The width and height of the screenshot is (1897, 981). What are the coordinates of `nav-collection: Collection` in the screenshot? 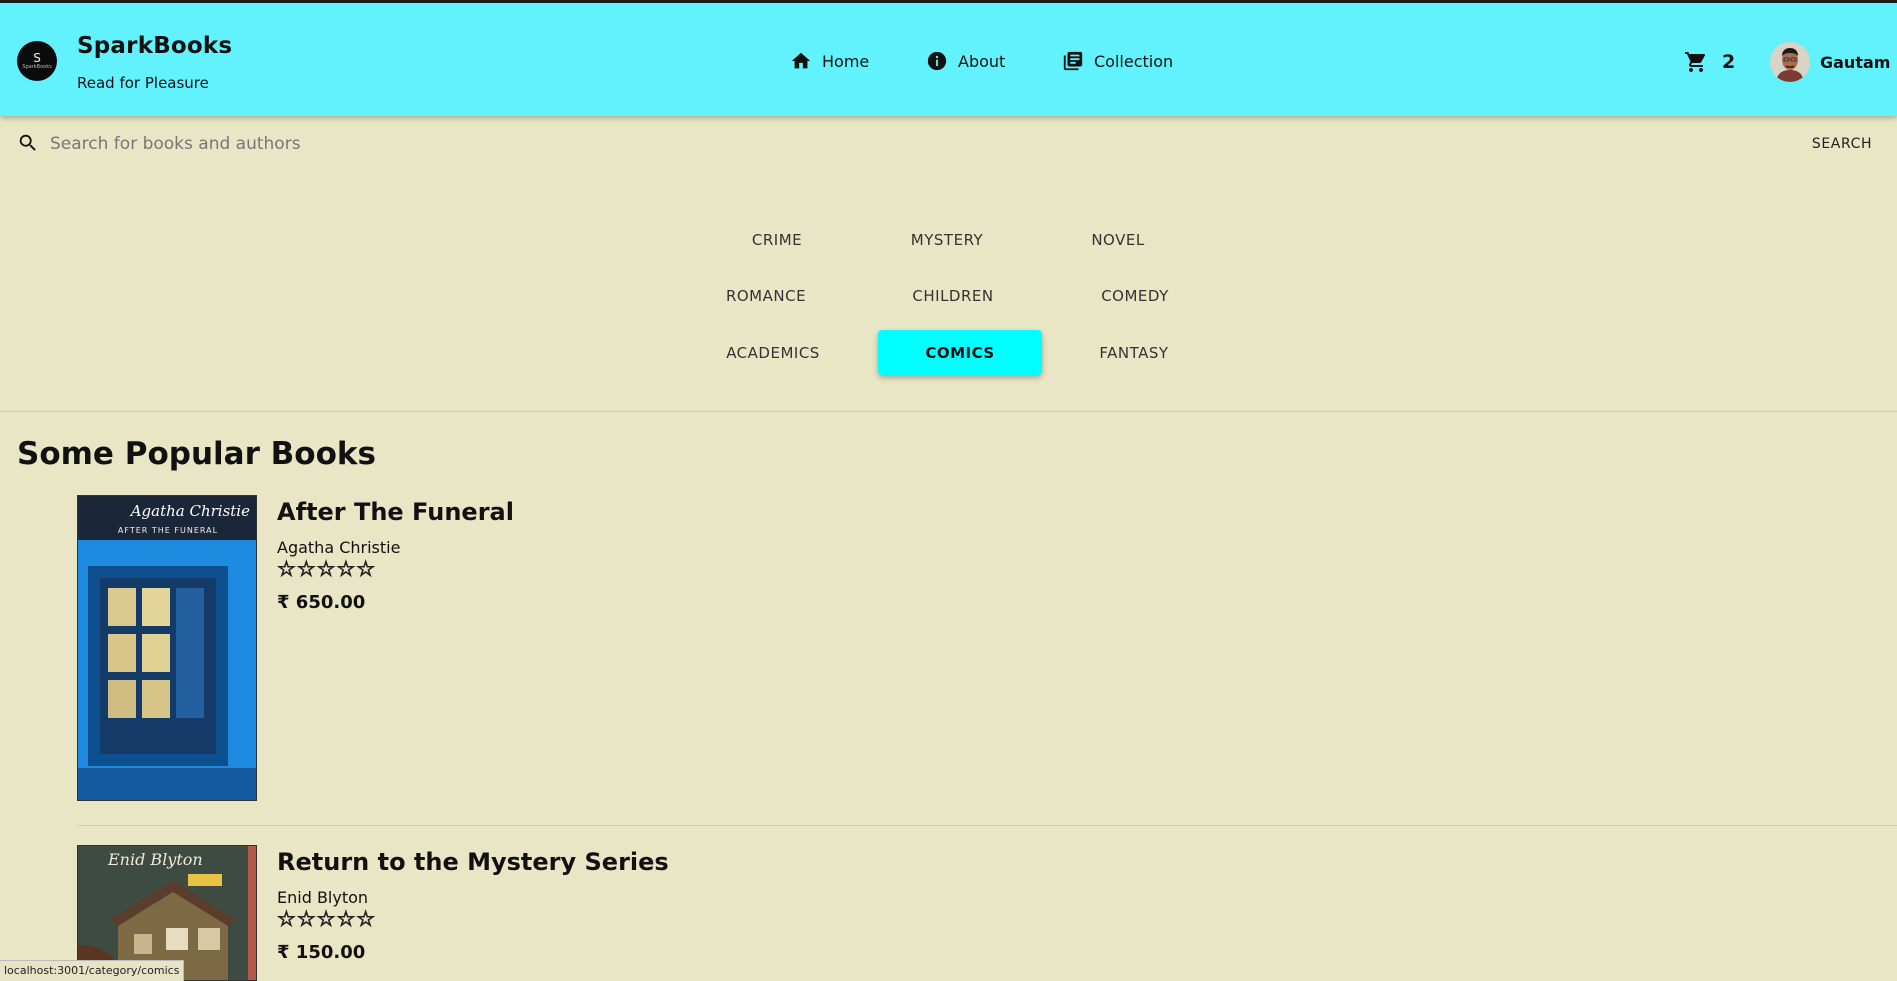 It's located at (1117, 61).